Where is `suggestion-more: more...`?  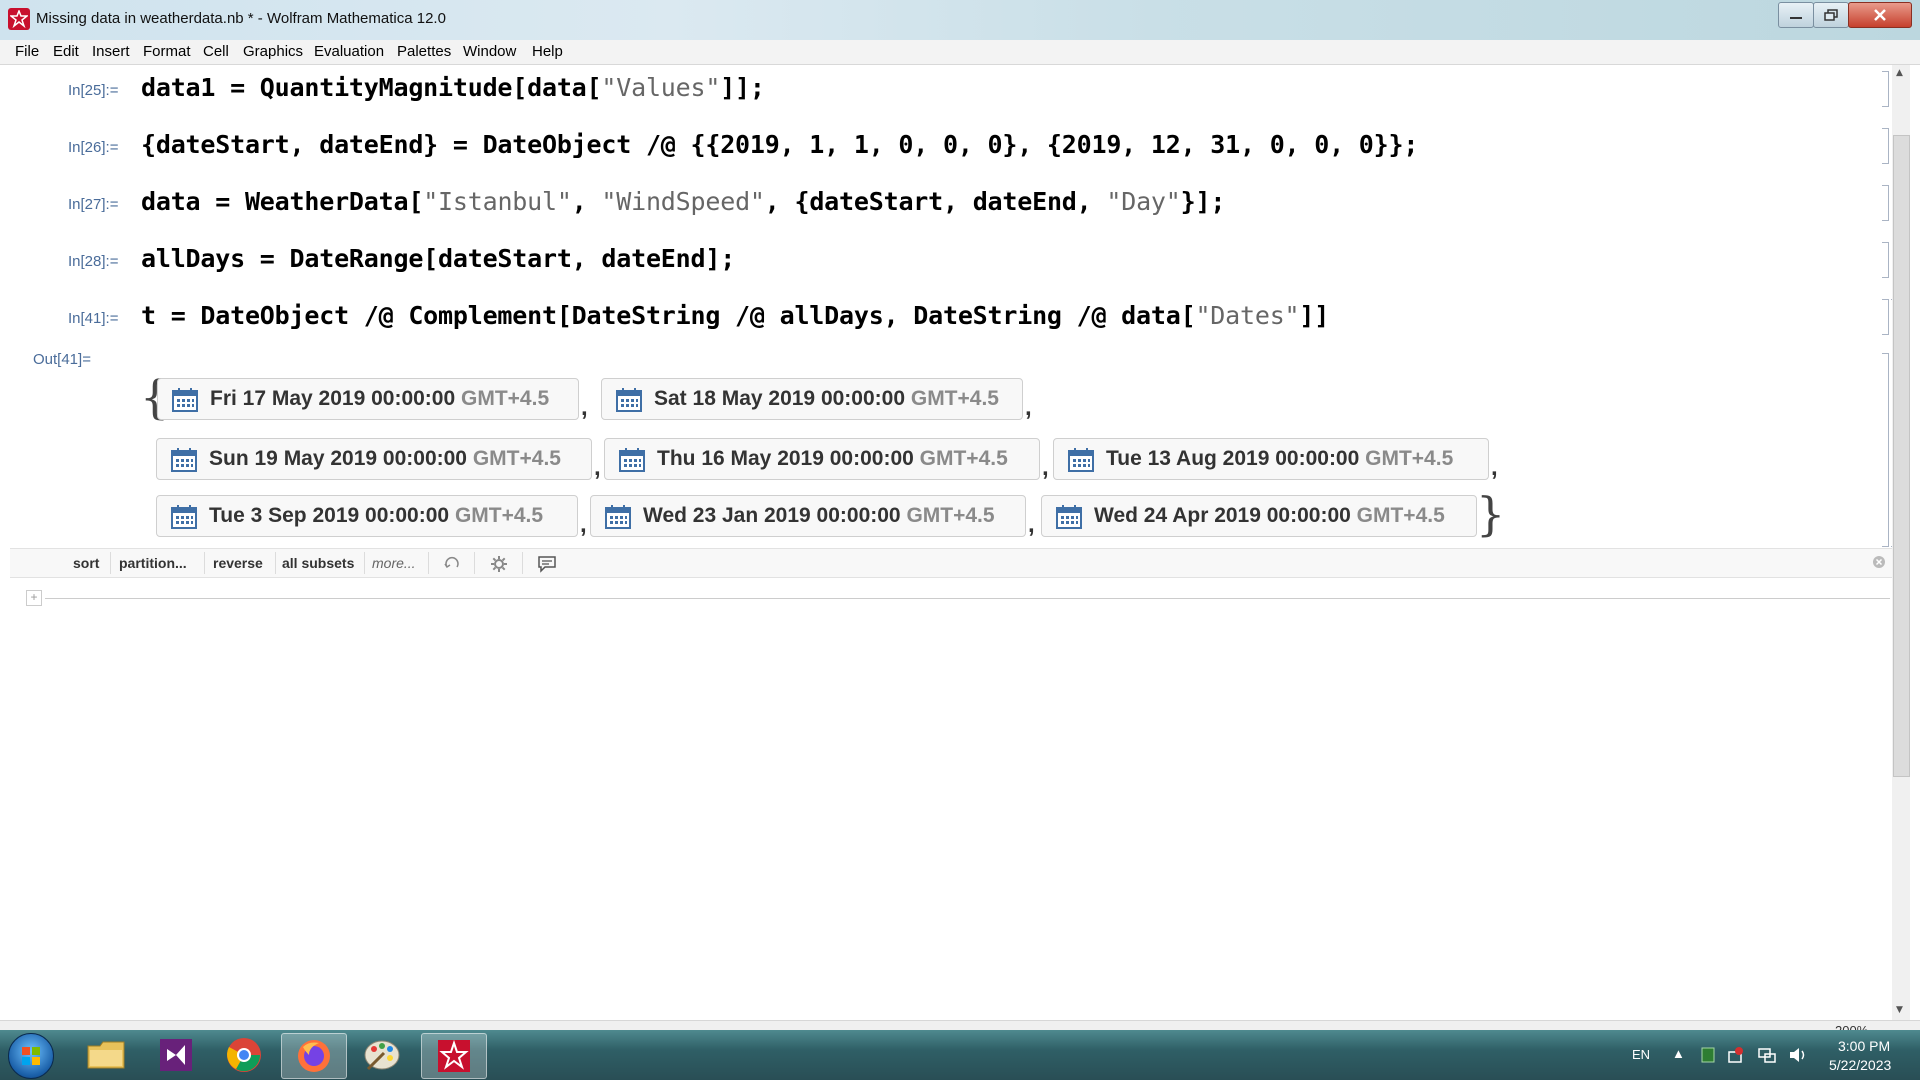
suggestion-more: more... is located at coordinates (394, 563).